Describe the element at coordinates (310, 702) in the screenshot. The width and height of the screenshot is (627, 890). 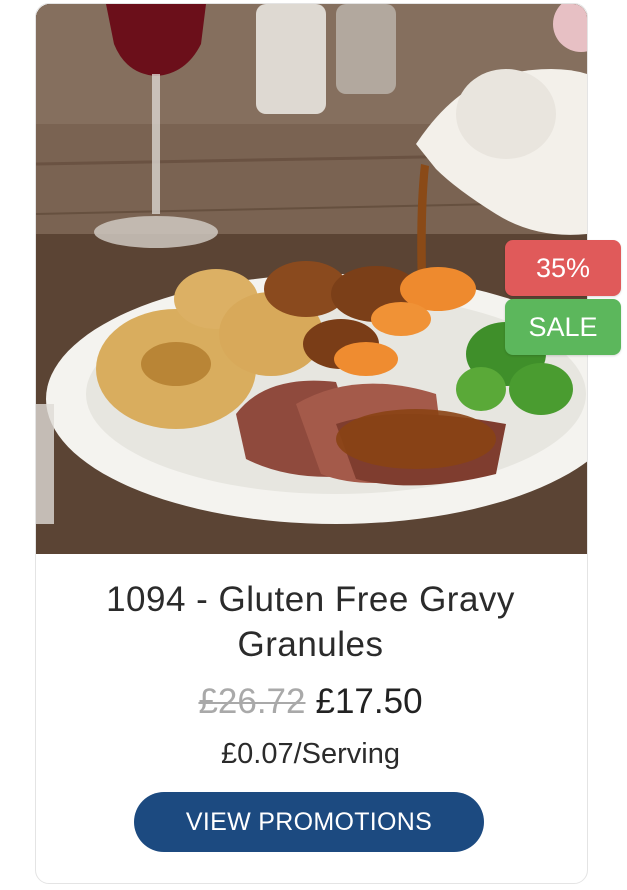
I see `price-row: £26.72 £17.50` at that location.